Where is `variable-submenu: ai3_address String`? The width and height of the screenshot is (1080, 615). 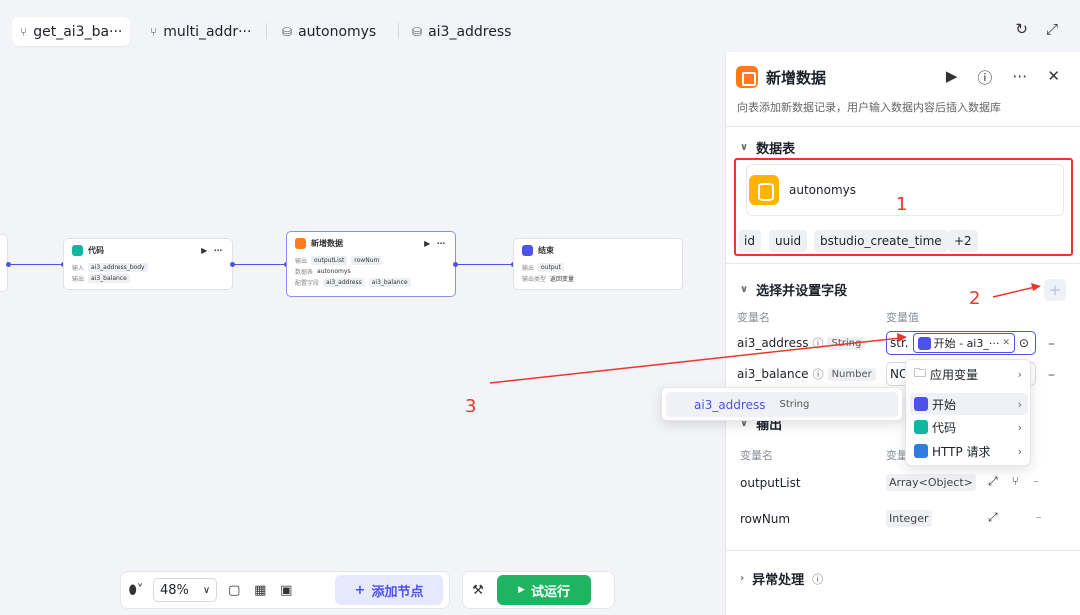 variable-submenu: ai3_address String is located at coordinates (782, 404).